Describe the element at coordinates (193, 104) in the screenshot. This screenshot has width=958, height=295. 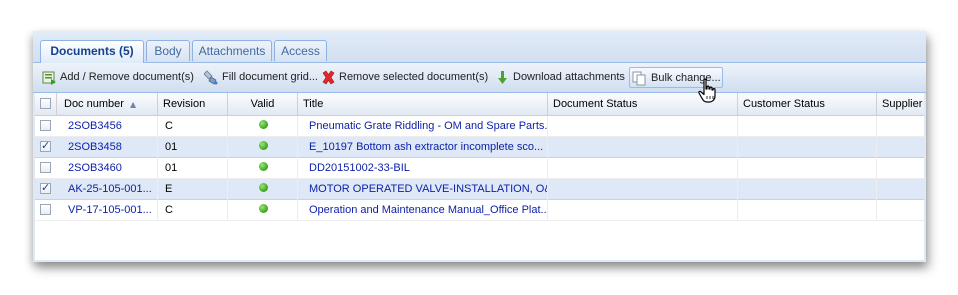
I see `column-revision: Revision` at that location.